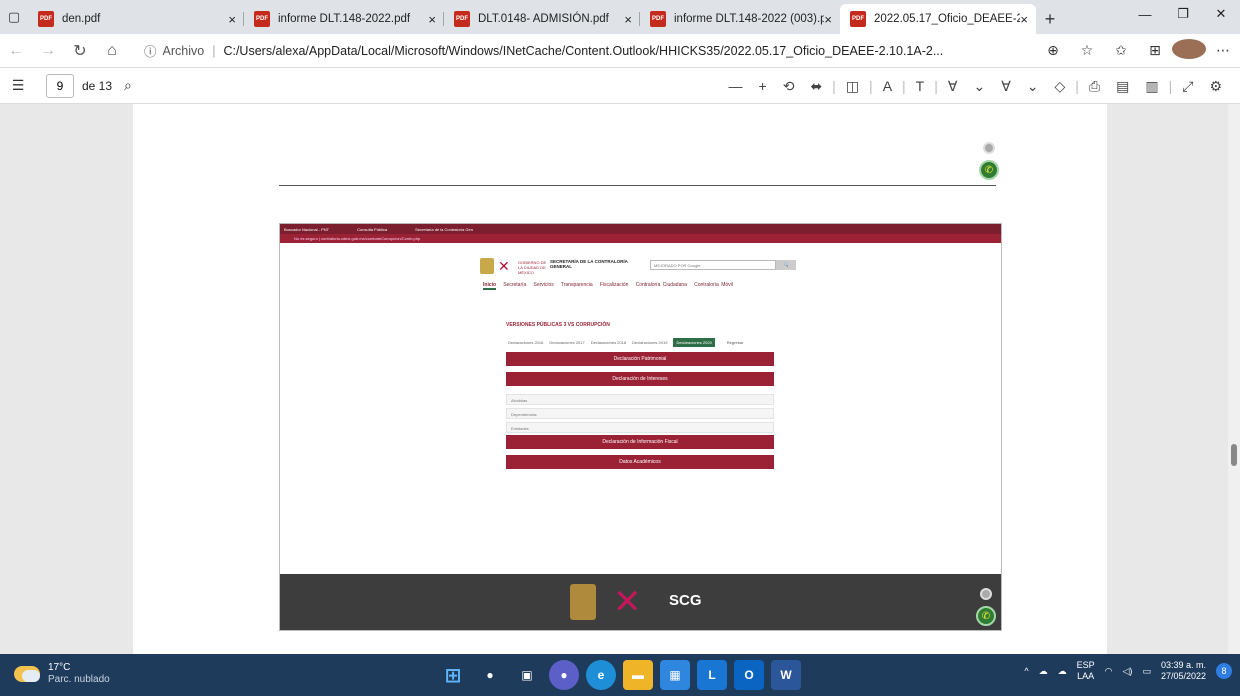 Image resolution: width=1240 pixels, height=696 pixels. What do you see at coordinates (763, 86) in the screenshot?
I see `zoom-in-icon: +` at bounding box center [763, 86].